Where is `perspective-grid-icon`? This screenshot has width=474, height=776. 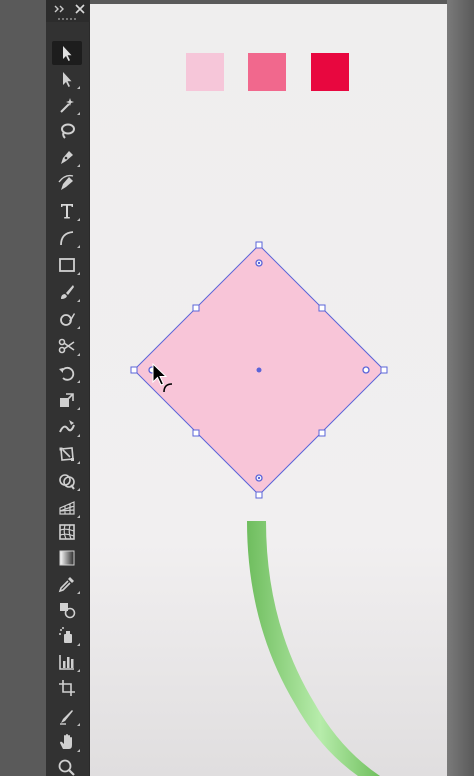
perspective-grid-icon is located at coordinates (67, 508).